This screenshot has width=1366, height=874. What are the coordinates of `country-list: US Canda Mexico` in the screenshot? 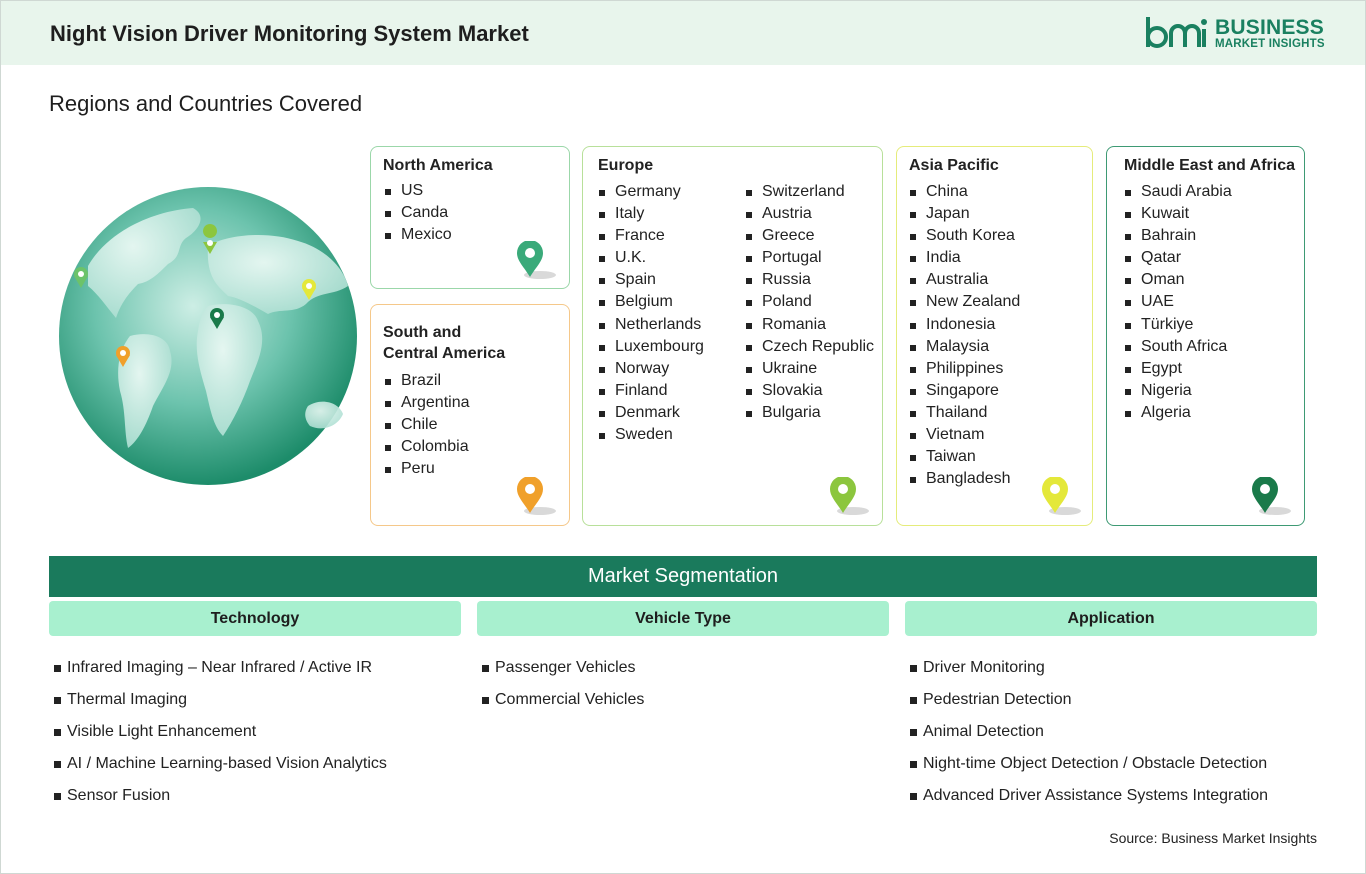 It's located at (418, 213).